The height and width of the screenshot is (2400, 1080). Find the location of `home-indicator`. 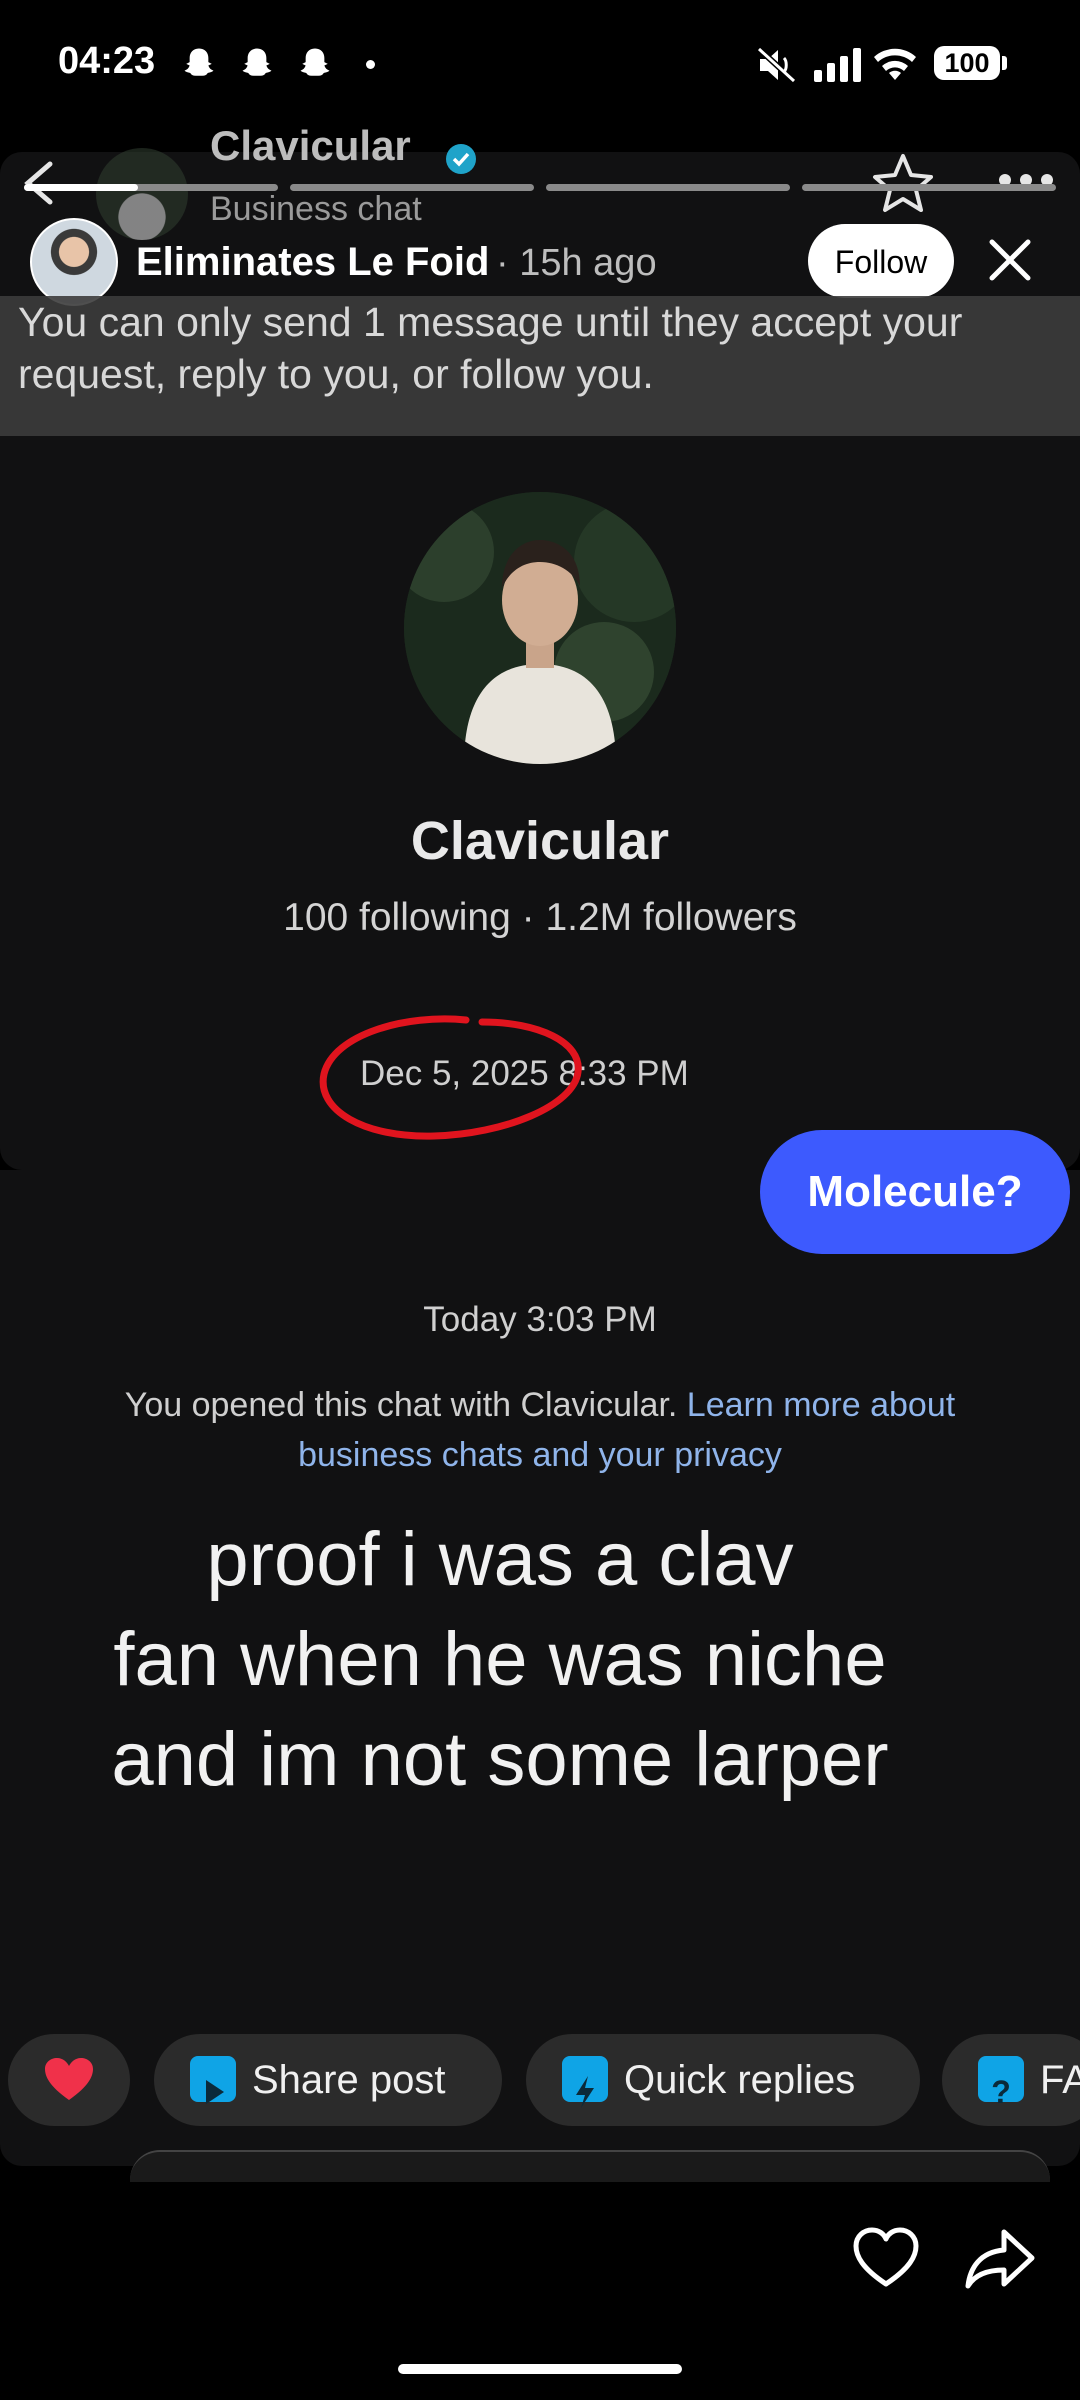

home-indicator is located at coordinates (540, 2369).